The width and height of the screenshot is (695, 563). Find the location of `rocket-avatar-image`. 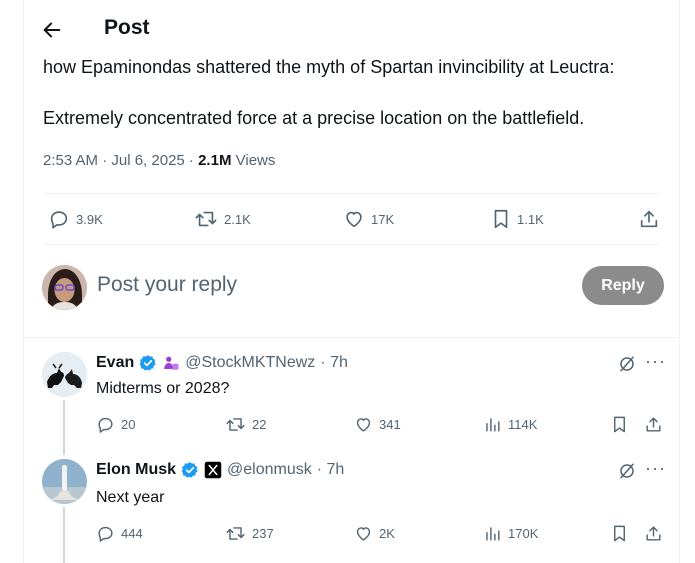

rocket-avatar-image is located at coordinates (64, 481).